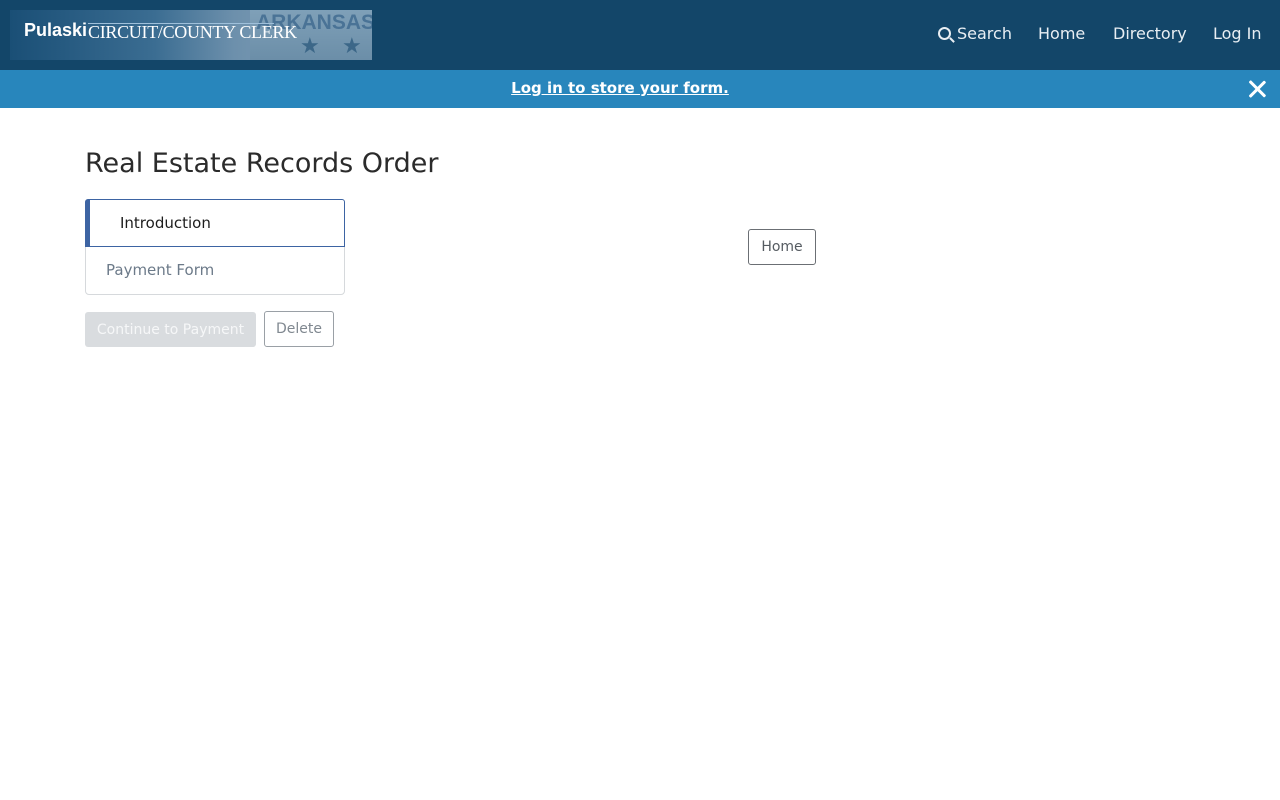 The height and width of the screenshot is (800, 1280). Describe the element at coordinates (299, 329) in the screenshot. I see `delete-button: Delete` at that location.